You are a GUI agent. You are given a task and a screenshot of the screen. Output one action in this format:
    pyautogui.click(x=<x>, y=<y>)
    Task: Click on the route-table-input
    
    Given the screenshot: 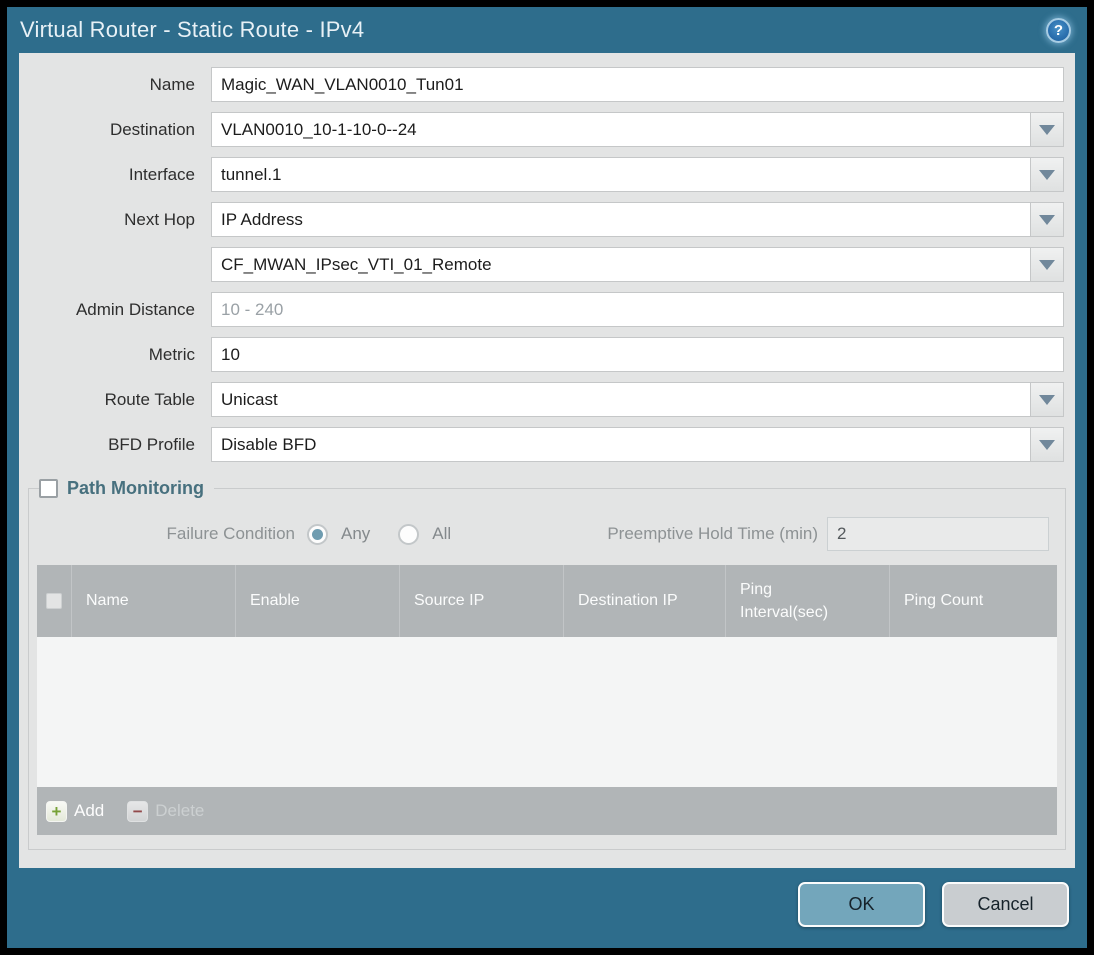 What is the action you would take?
    pyautogui.click(x=621, y=399)
    